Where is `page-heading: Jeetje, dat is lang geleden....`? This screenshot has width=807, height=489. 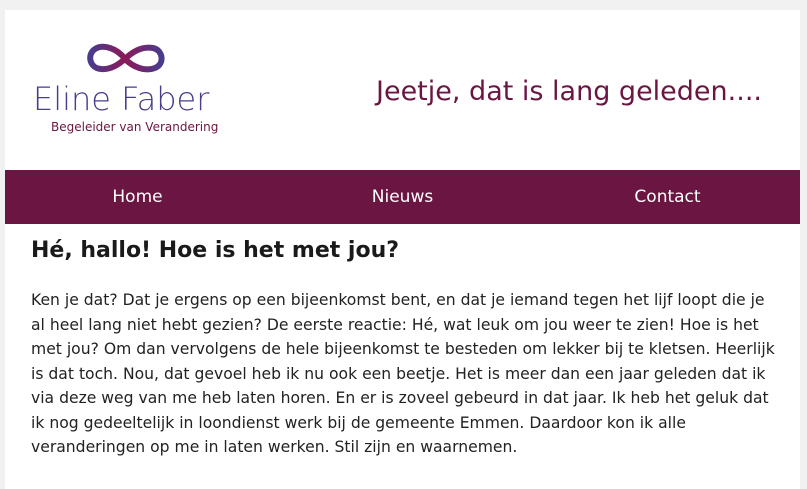
page-heading: Jeetje, dat is lang geleden.... is located at coordinates (569, 91).